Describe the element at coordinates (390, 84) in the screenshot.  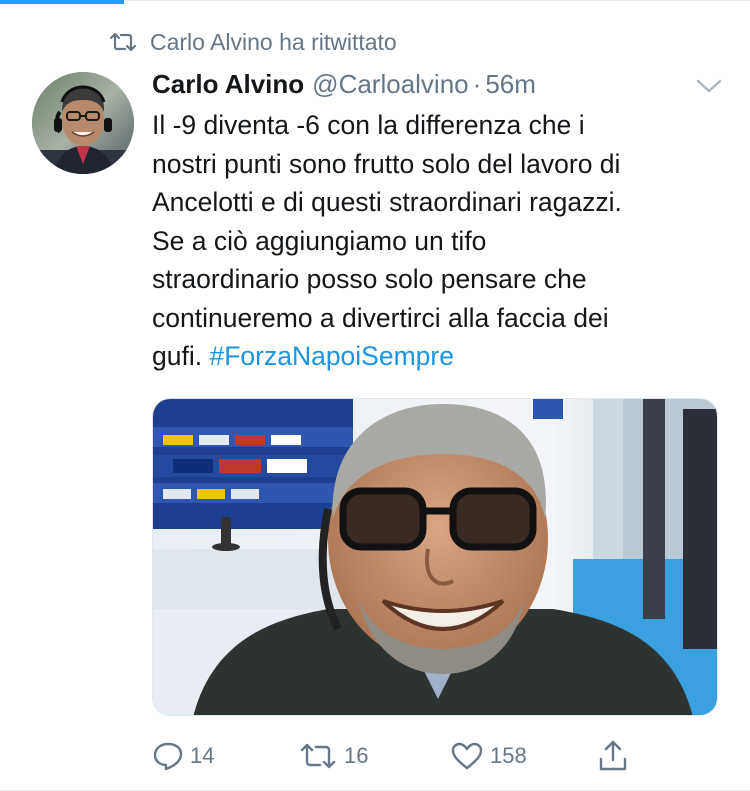
I see `user-handle: @Carloalvino` at that location.